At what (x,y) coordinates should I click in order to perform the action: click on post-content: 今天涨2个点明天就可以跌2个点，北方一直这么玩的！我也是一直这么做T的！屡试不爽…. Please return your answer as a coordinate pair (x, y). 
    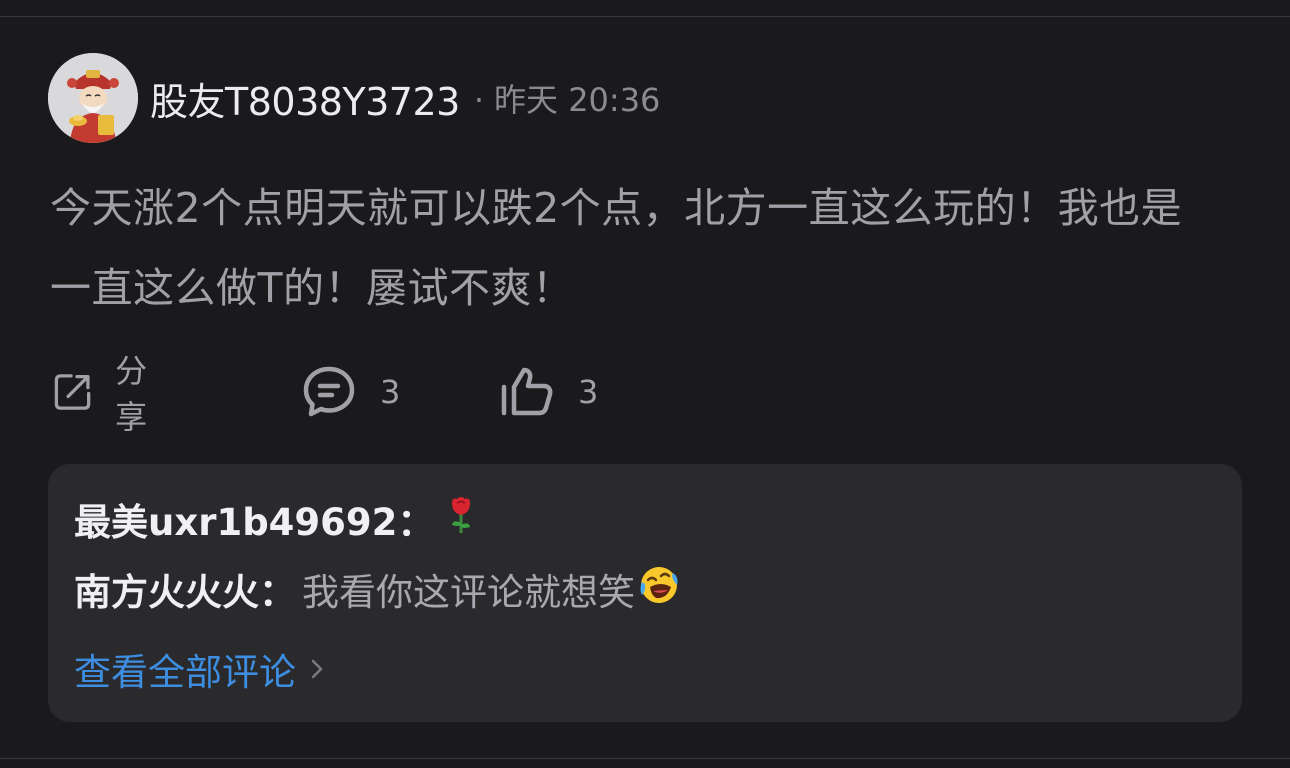
    Looking at the image, I should click on (616, 248).